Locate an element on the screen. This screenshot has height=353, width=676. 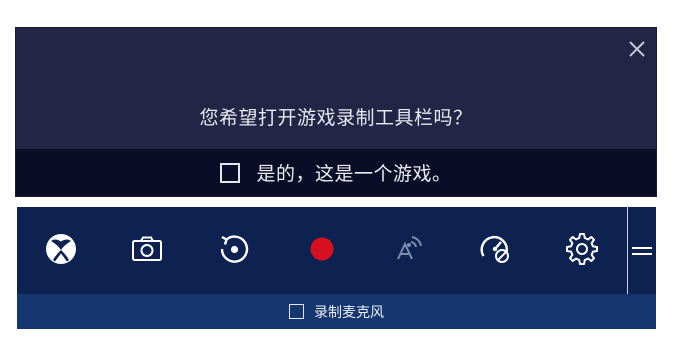
close-icon is located at coordinates (637, 49).